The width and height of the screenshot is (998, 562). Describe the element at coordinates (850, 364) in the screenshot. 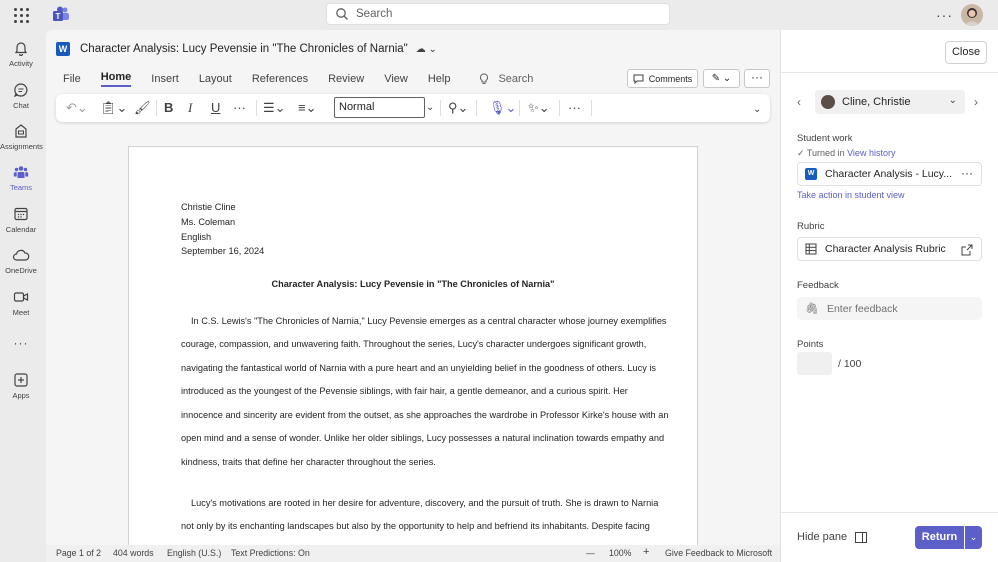

I see `points-total: / 100` at that location.